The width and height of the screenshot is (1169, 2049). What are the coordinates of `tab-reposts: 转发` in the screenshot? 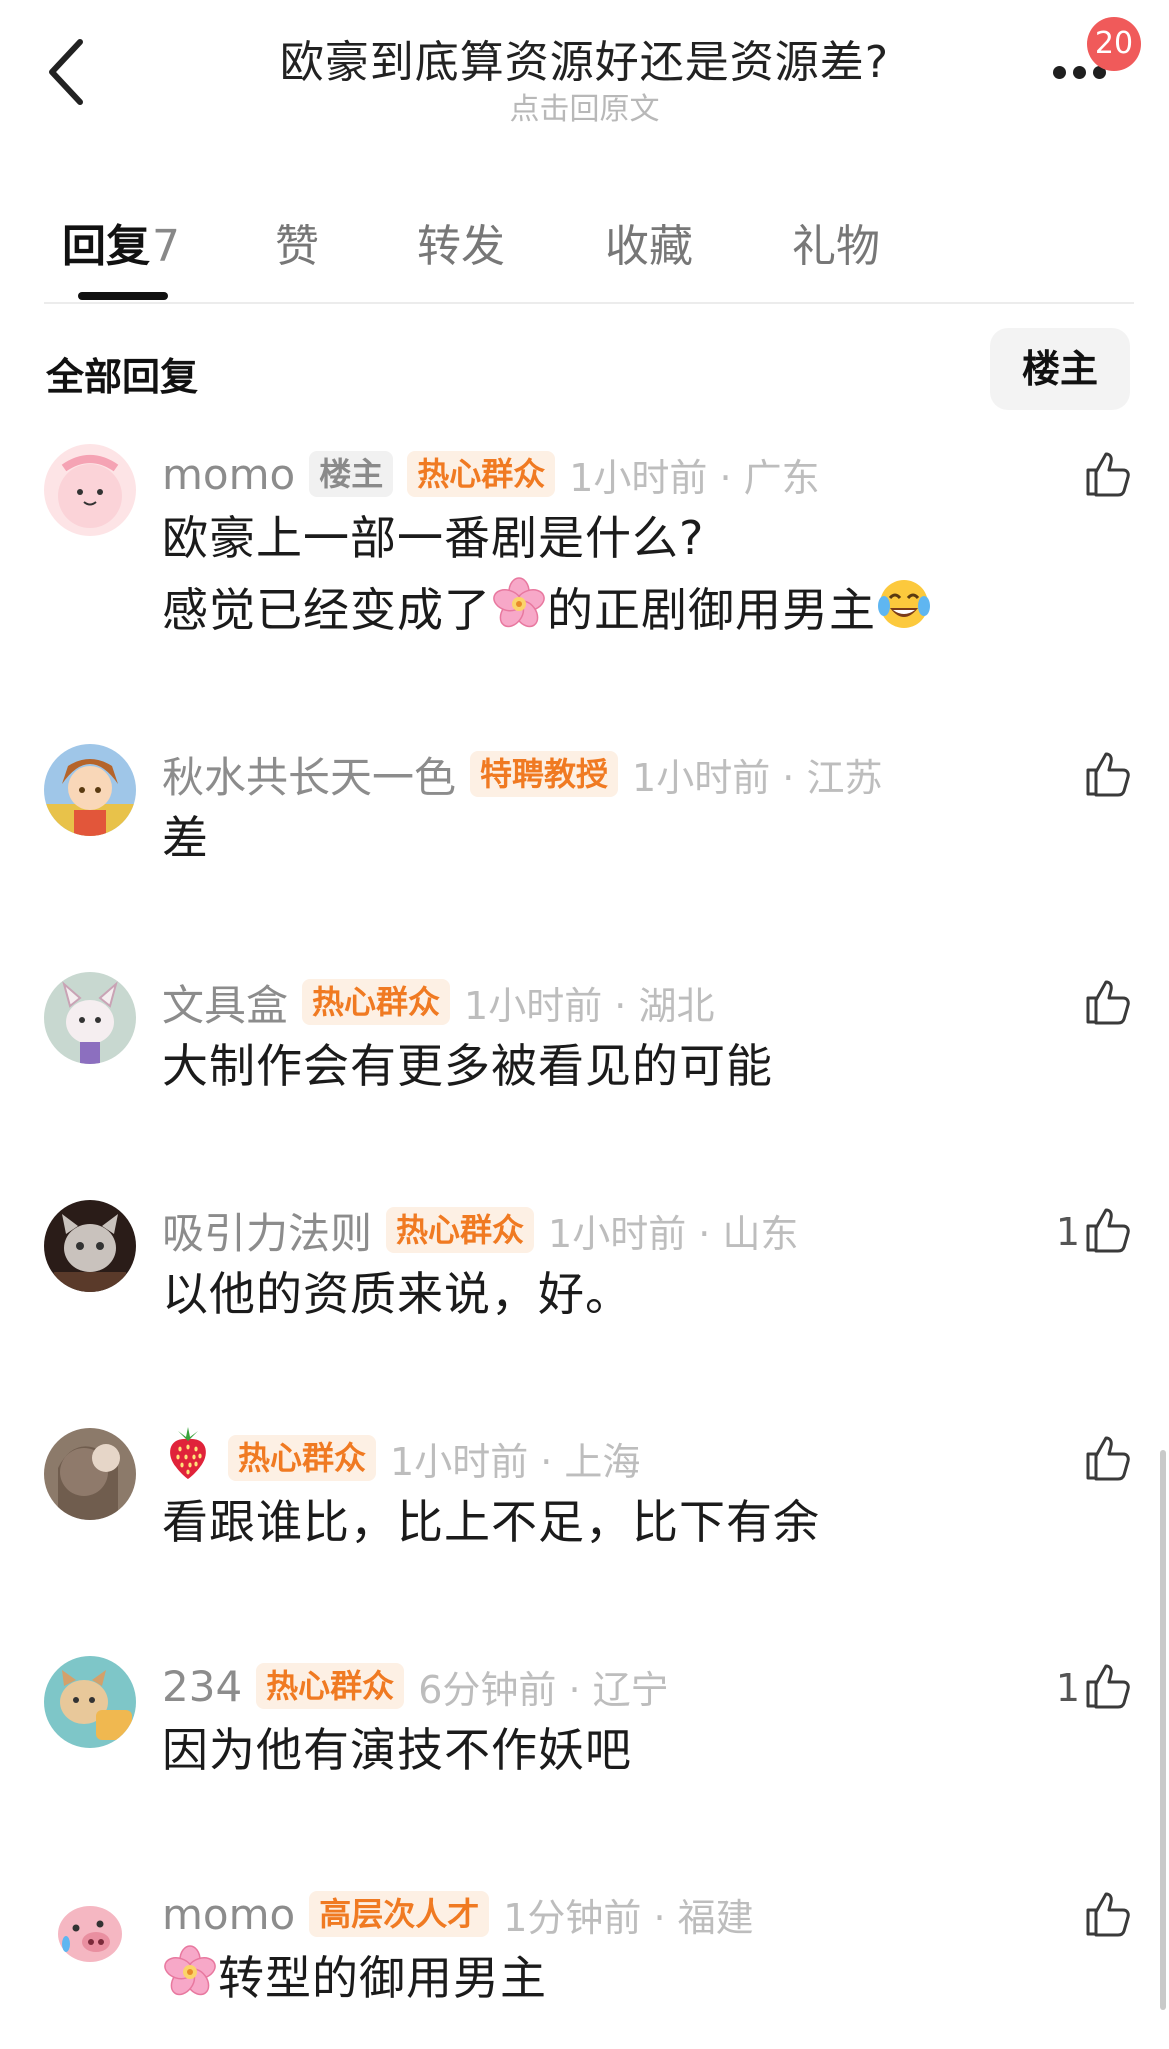 It's located at (461, 242).